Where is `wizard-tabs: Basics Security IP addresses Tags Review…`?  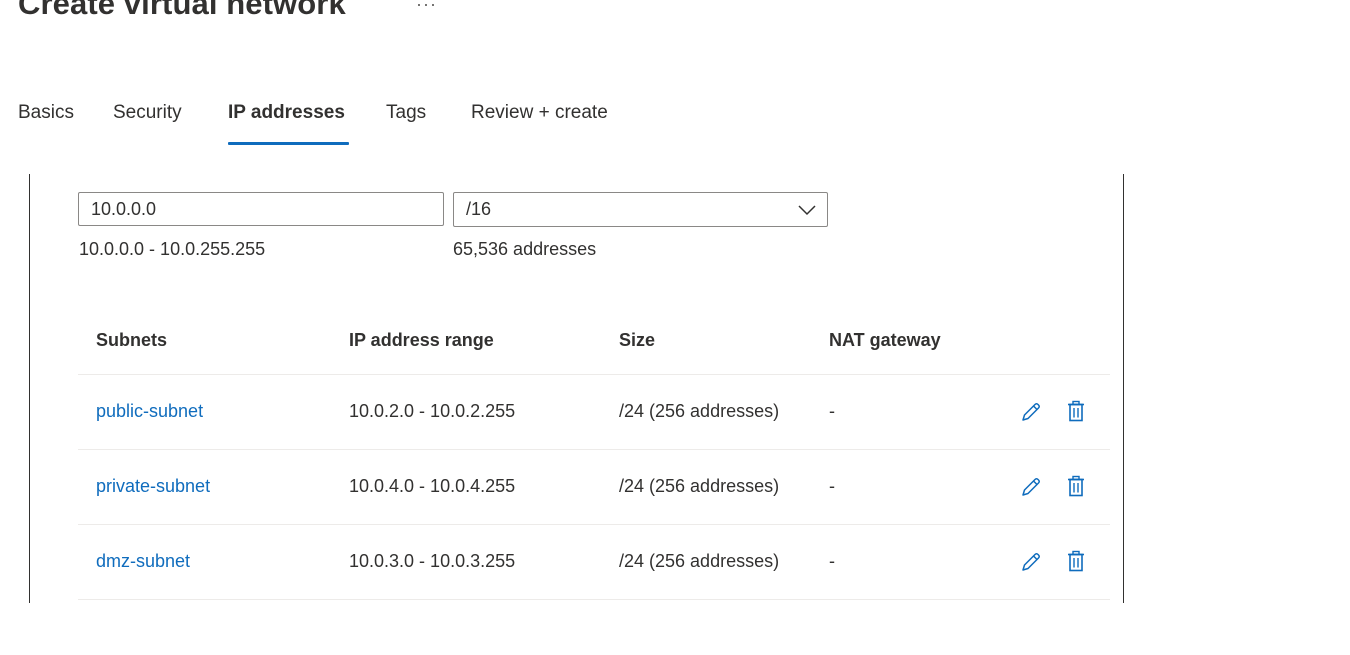 wizard-tabs: Basics Security IP addresses Tags Review… is located at coordinates (350, 124).